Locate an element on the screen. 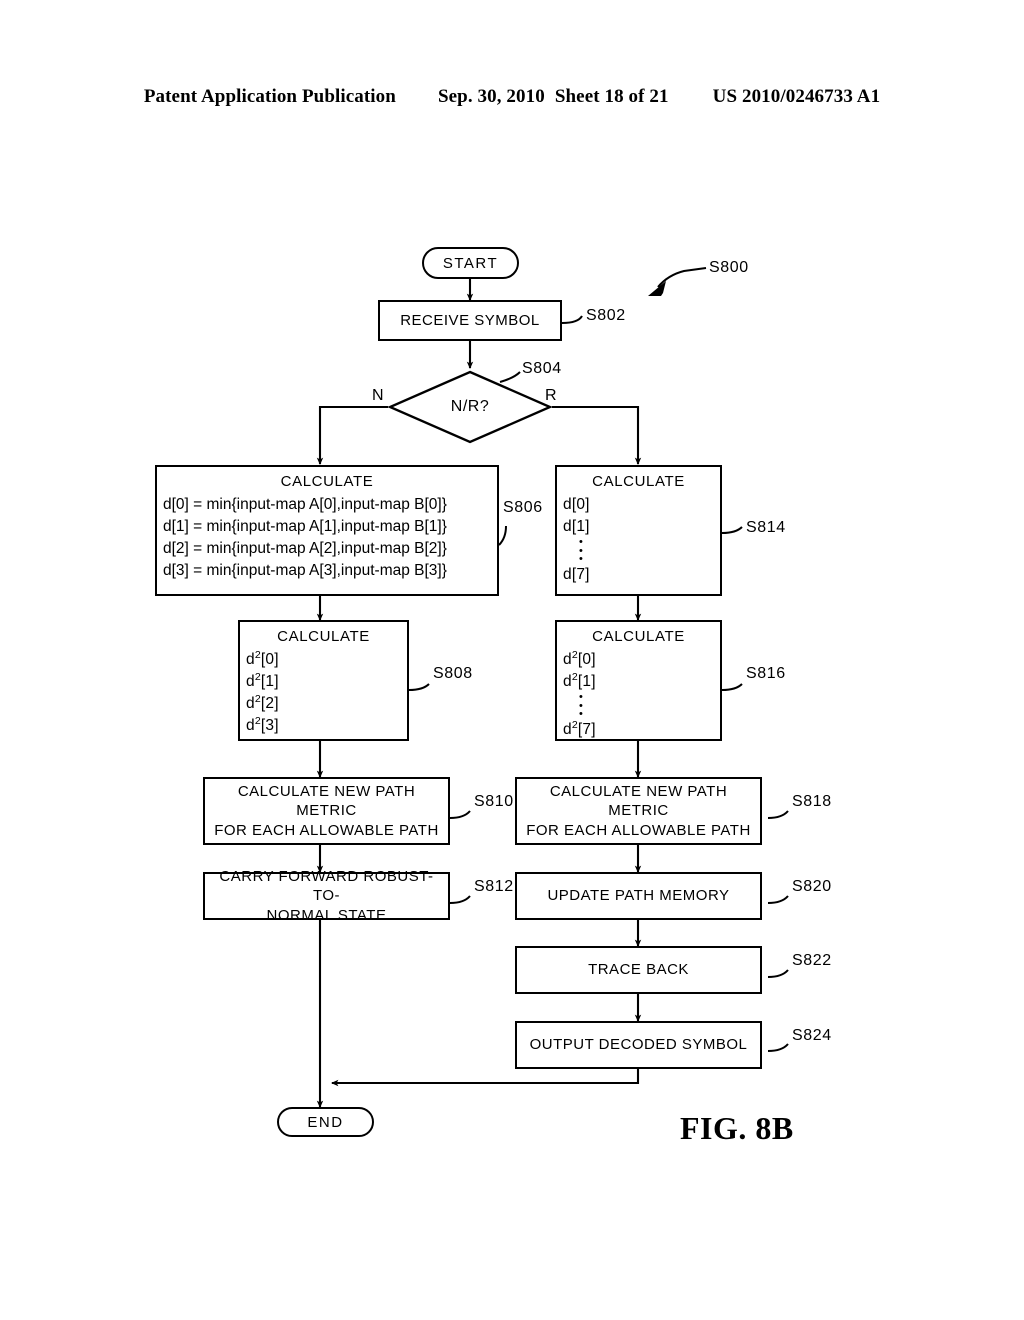 The height and width of the screenshot is (1320, 1024). carry-forward-line1: CARRY FORWARD ROBUST-TO- is located at coordinates (326, 886).